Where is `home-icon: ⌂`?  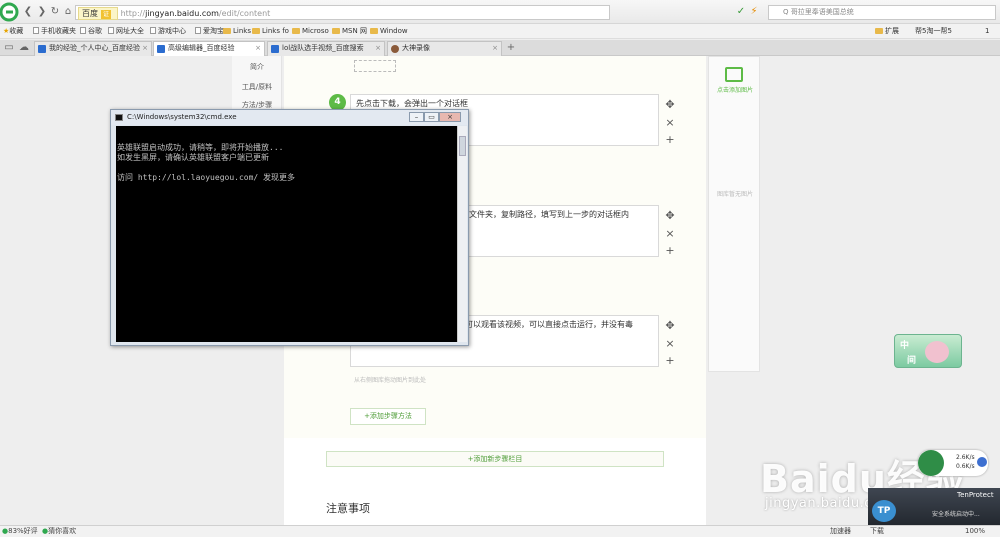 home-icon: ⌂ is located at coordinates (68, 12).